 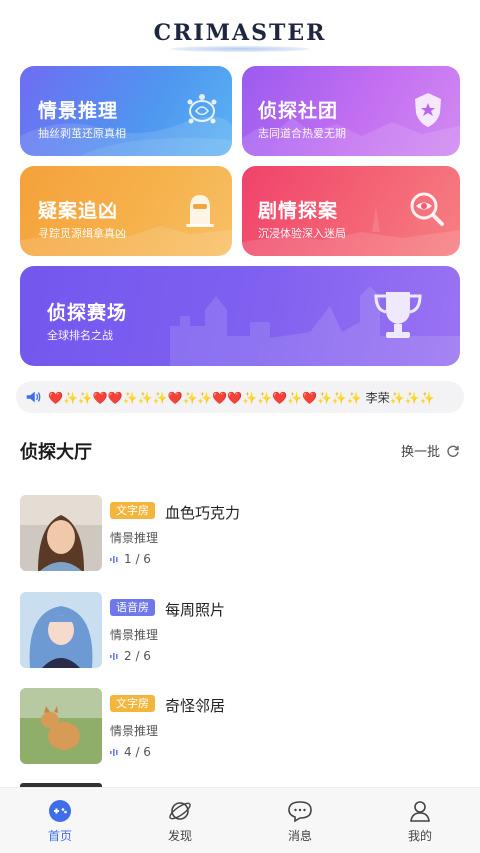 What do you see at coordinates (240, 630) in the screenshot?
I see `room-item: 语音房 每周照片 情景推理 2 / 6` at bounding box center [240, 630].